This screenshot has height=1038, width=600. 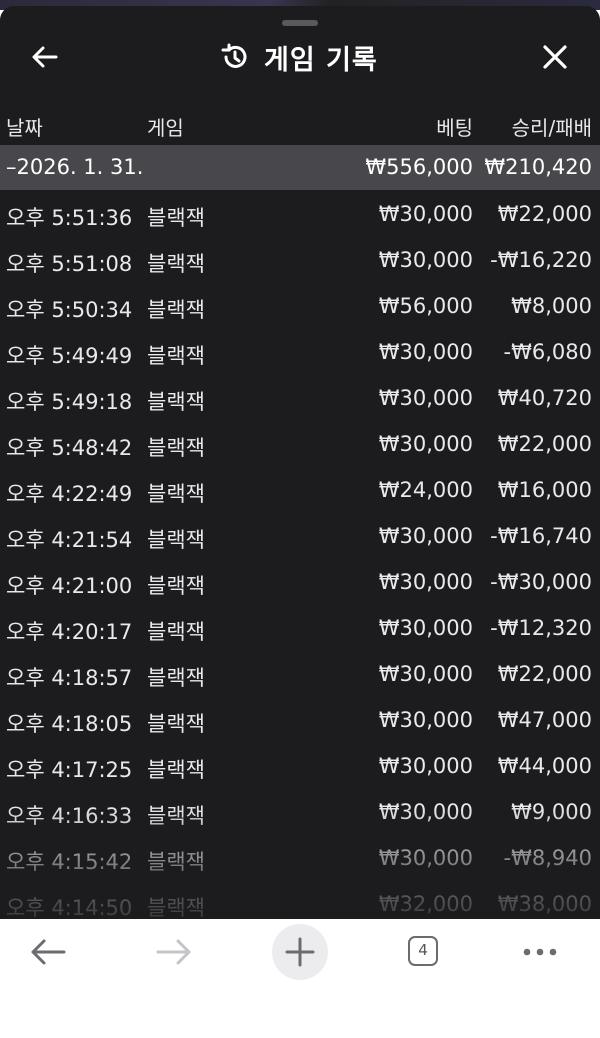 I want to click on row-bet: ₩24,000, so click(x=425, y=490).